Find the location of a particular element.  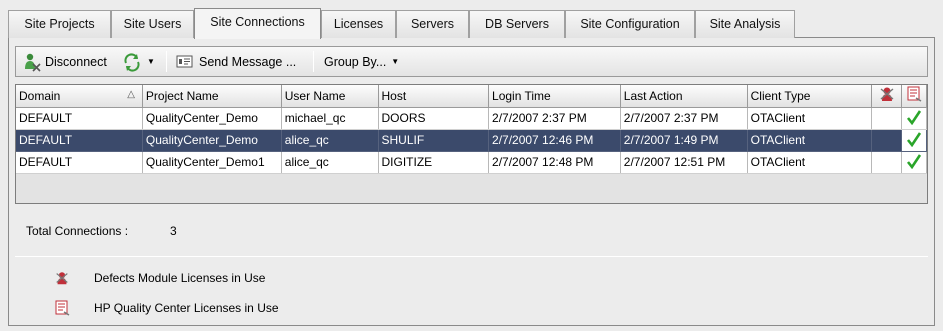

tab-site-connections: Site Connections is located at coordinates (257, 23).